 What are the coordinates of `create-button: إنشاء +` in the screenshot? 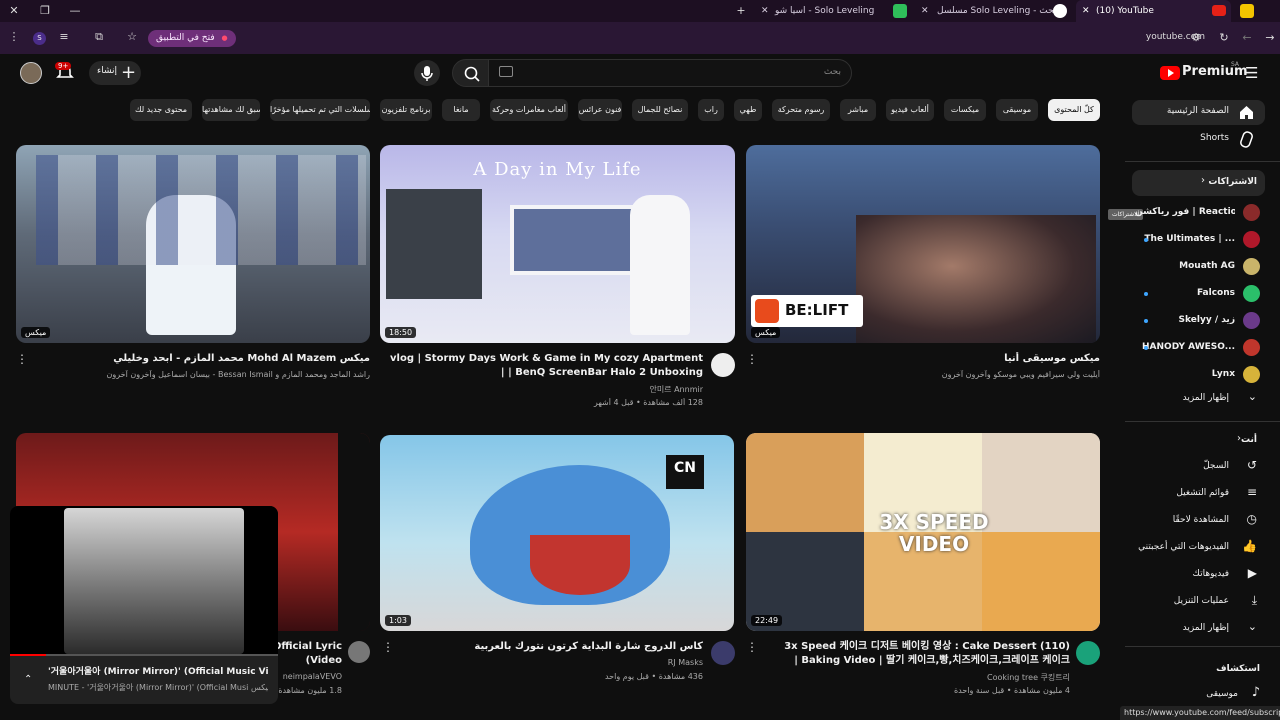 It's located at (115, 73).